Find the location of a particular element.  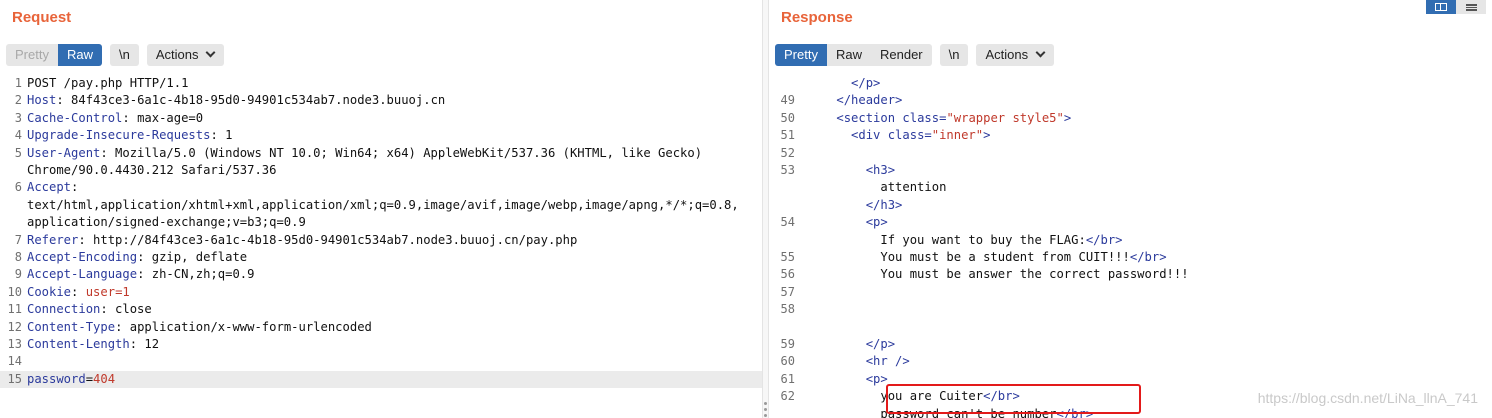

line-number: 1 is located at coordinates (18, 83).